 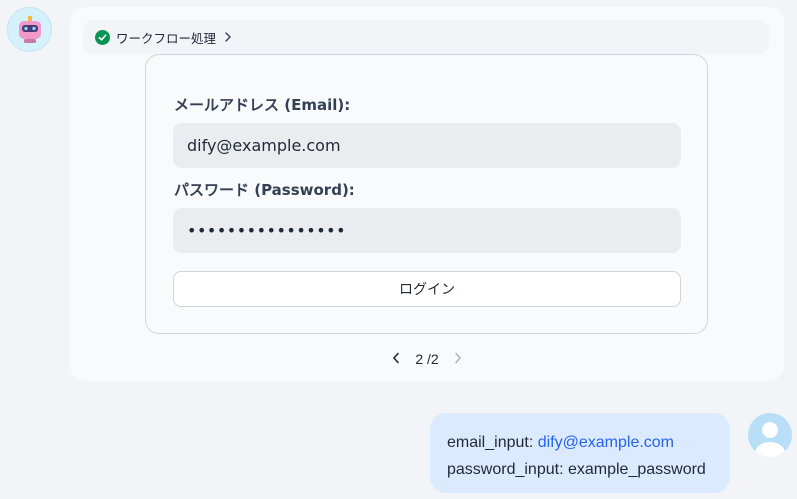 I want to click on chevron-left-icon, so click(x=396, y=359).